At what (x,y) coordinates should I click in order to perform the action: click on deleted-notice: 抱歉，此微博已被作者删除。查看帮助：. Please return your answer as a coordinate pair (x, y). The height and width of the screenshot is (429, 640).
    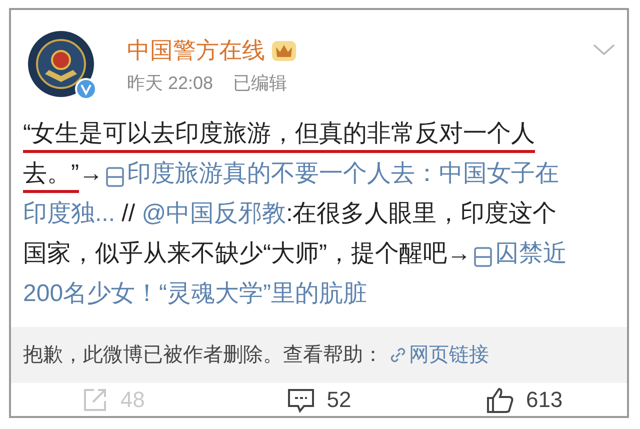
    Looking at the image, I should click on (203, 355).